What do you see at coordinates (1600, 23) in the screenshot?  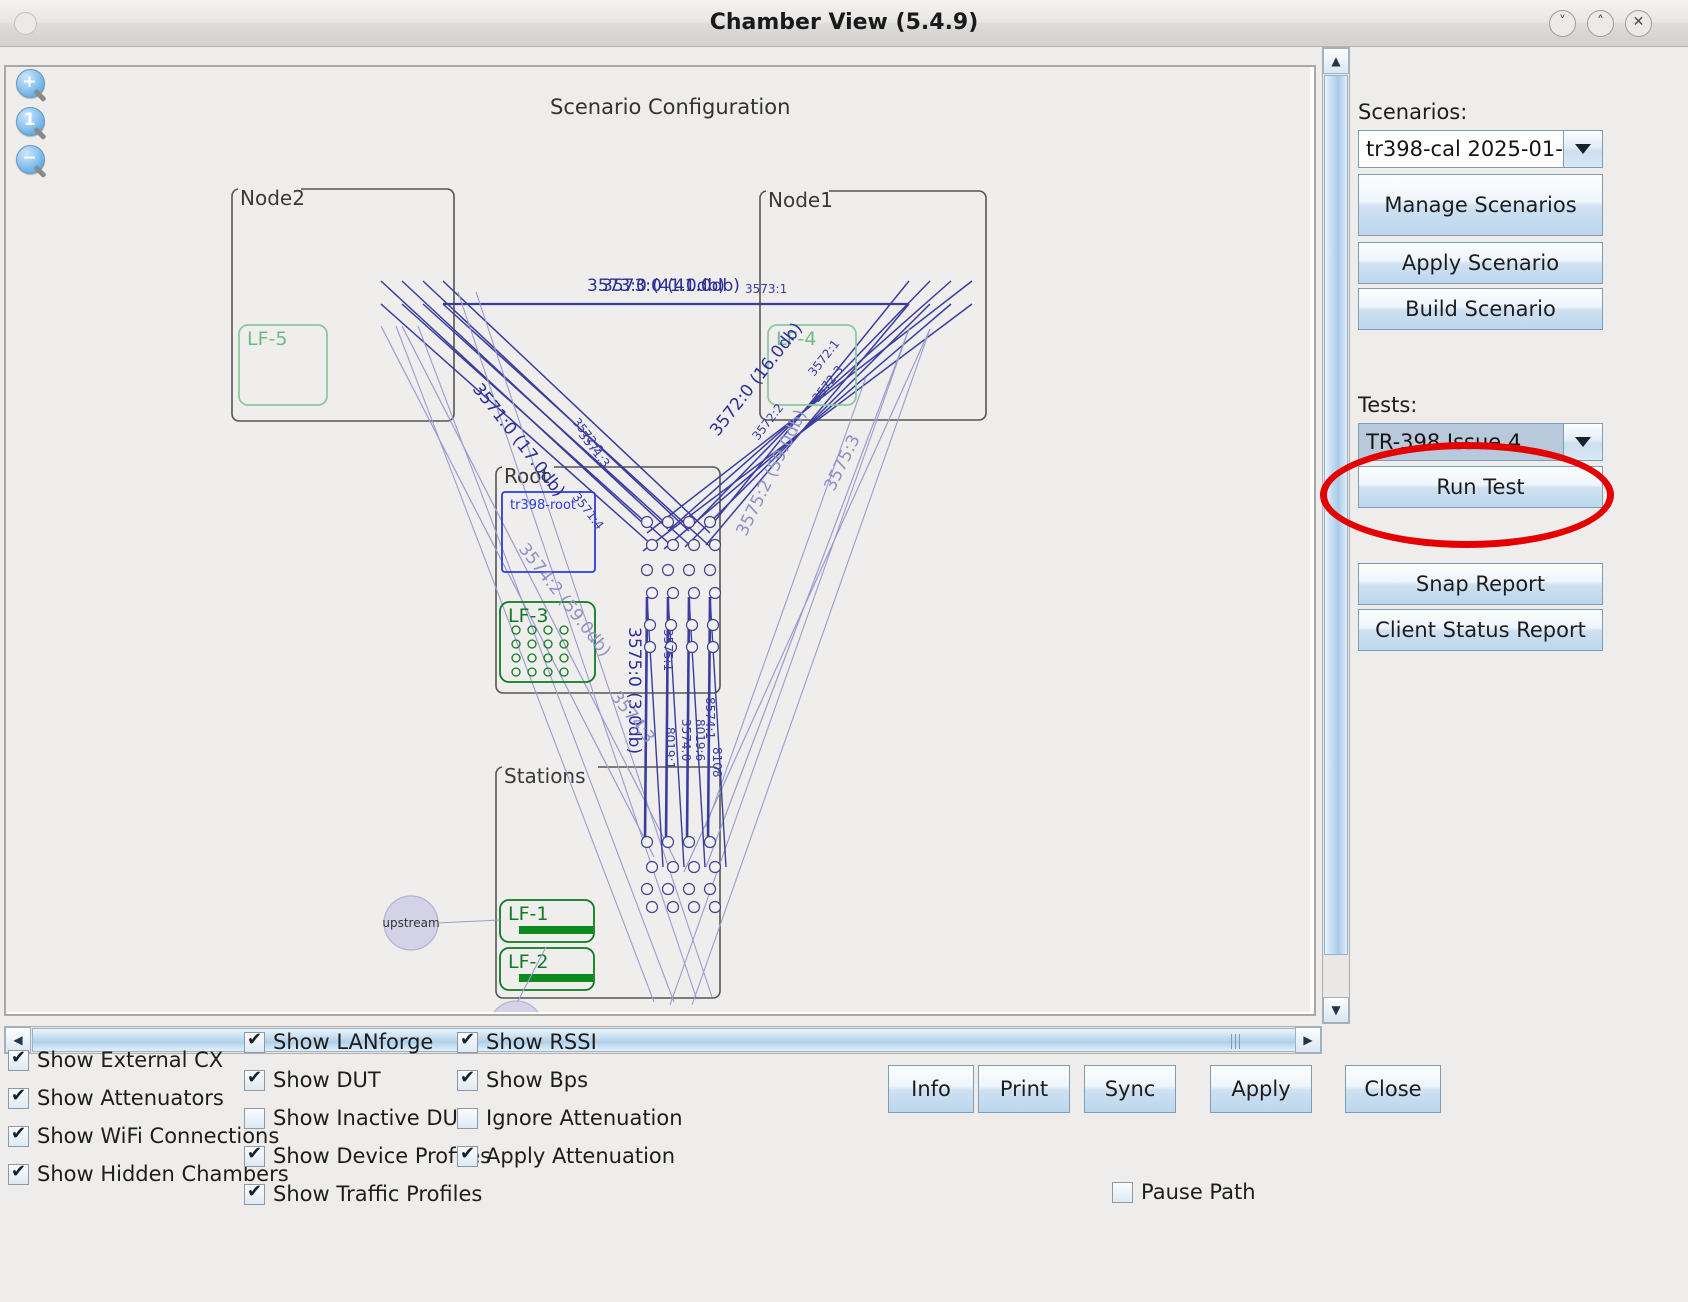 I see `maximize-button: ˄` at bounding box center [1600, 23].